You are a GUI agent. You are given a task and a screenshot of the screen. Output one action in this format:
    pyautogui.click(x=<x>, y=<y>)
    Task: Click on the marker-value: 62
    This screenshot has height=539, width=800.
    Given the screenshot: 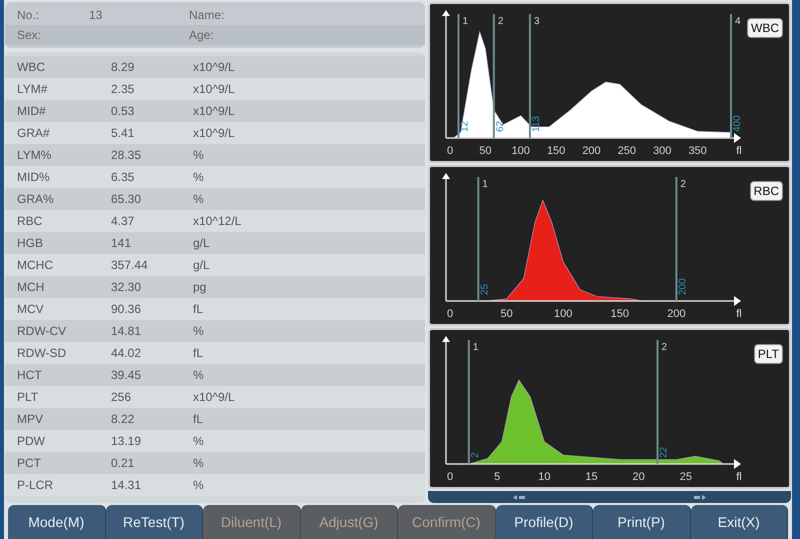 What is the action you would take?
    pyautogui.click(x=500, y=126)
    